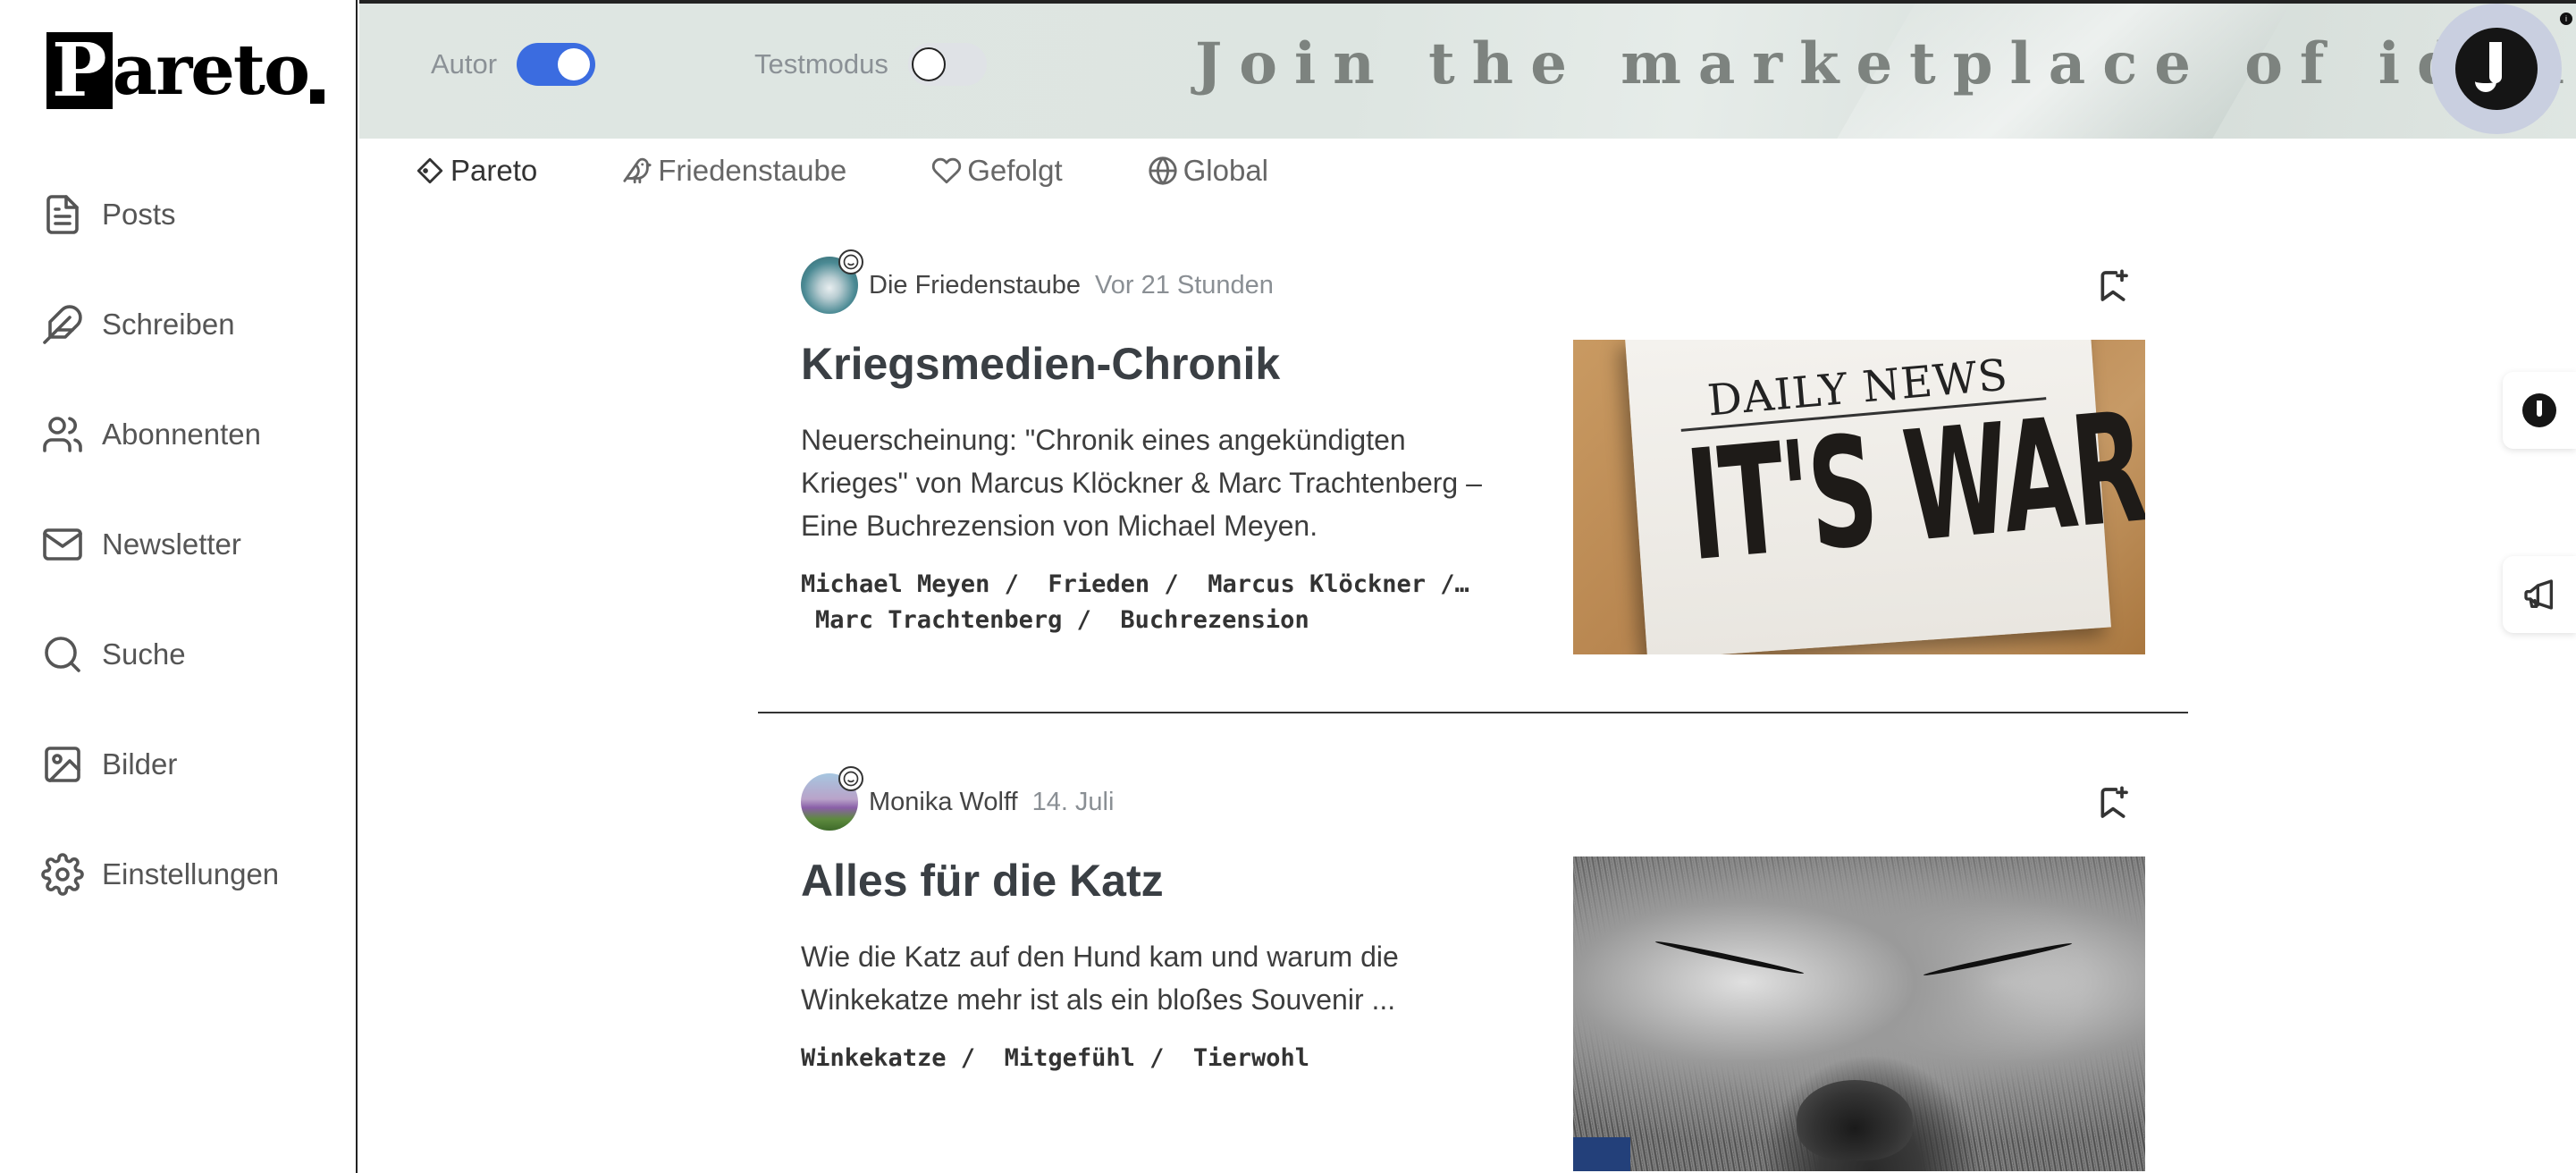 Image resolution: width=2576 pixels, height=1173 pixels. What do you see at coordinates (79, 70) in the screenshot?
I see `logo-initial: P` at bounding box center [79, 70].